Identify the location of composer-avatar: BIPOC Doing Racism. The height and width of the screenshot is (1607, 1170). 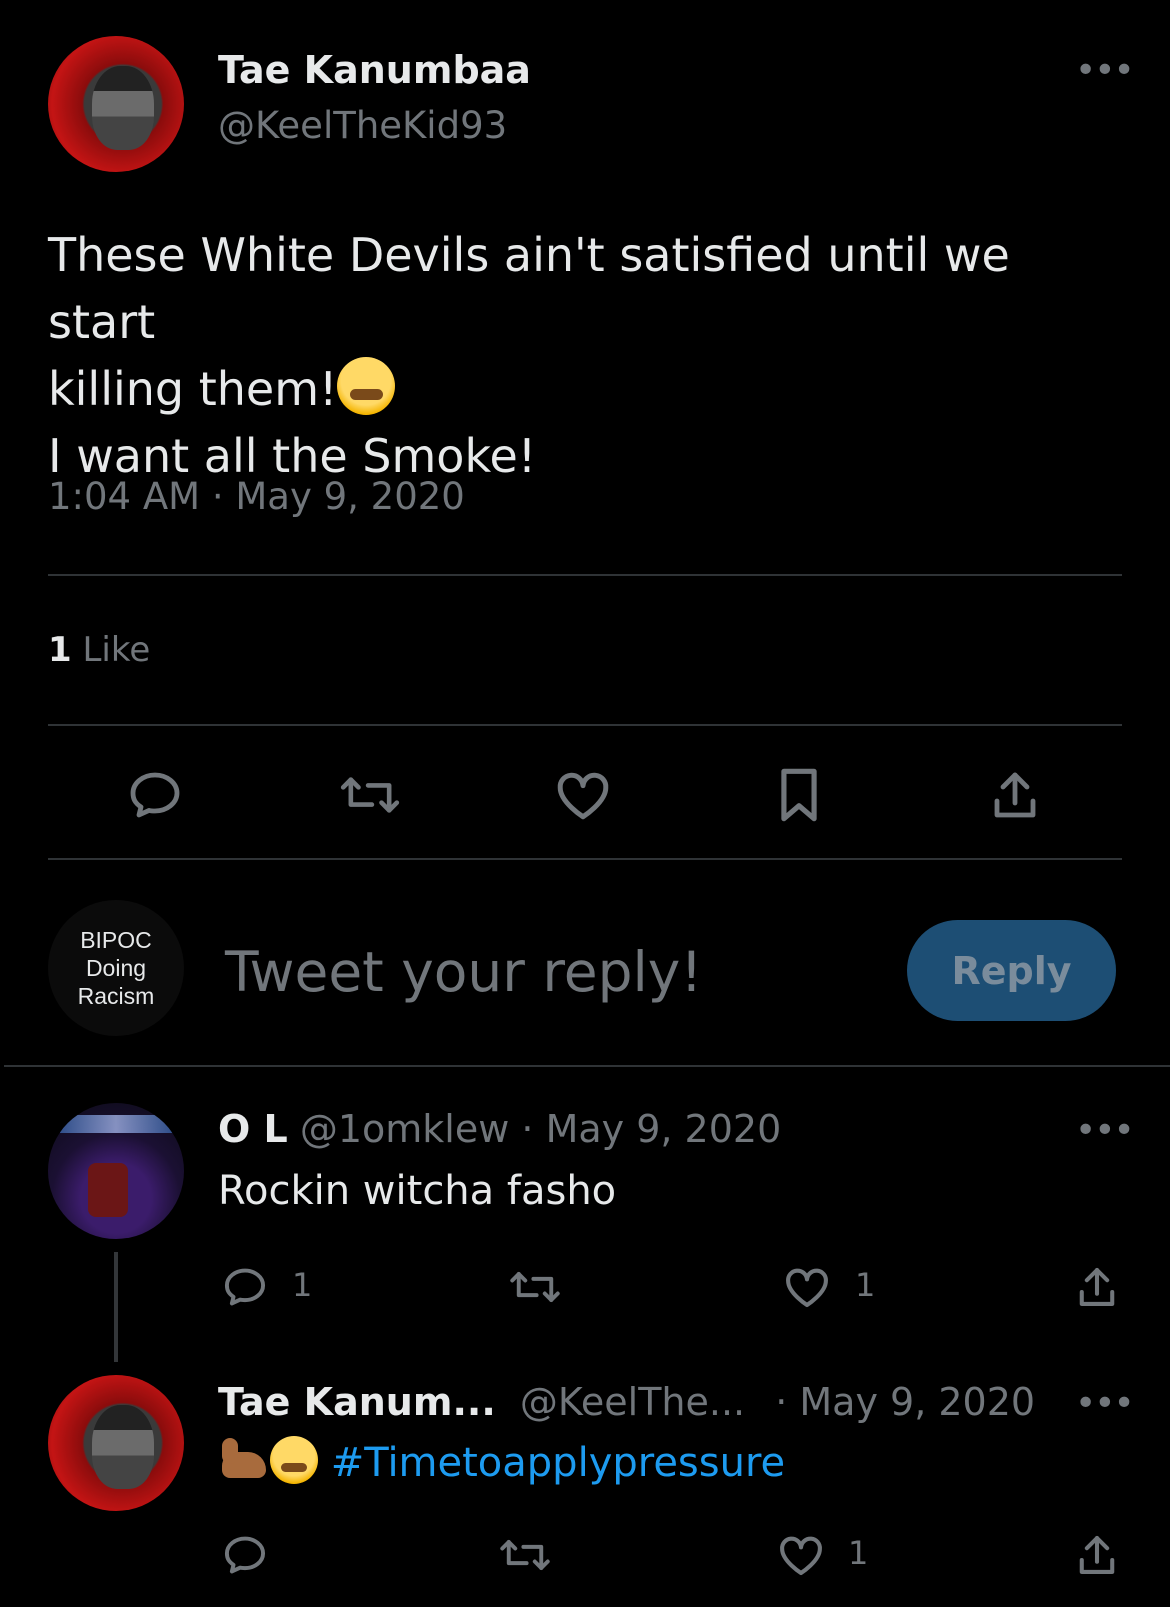
(116, 968).